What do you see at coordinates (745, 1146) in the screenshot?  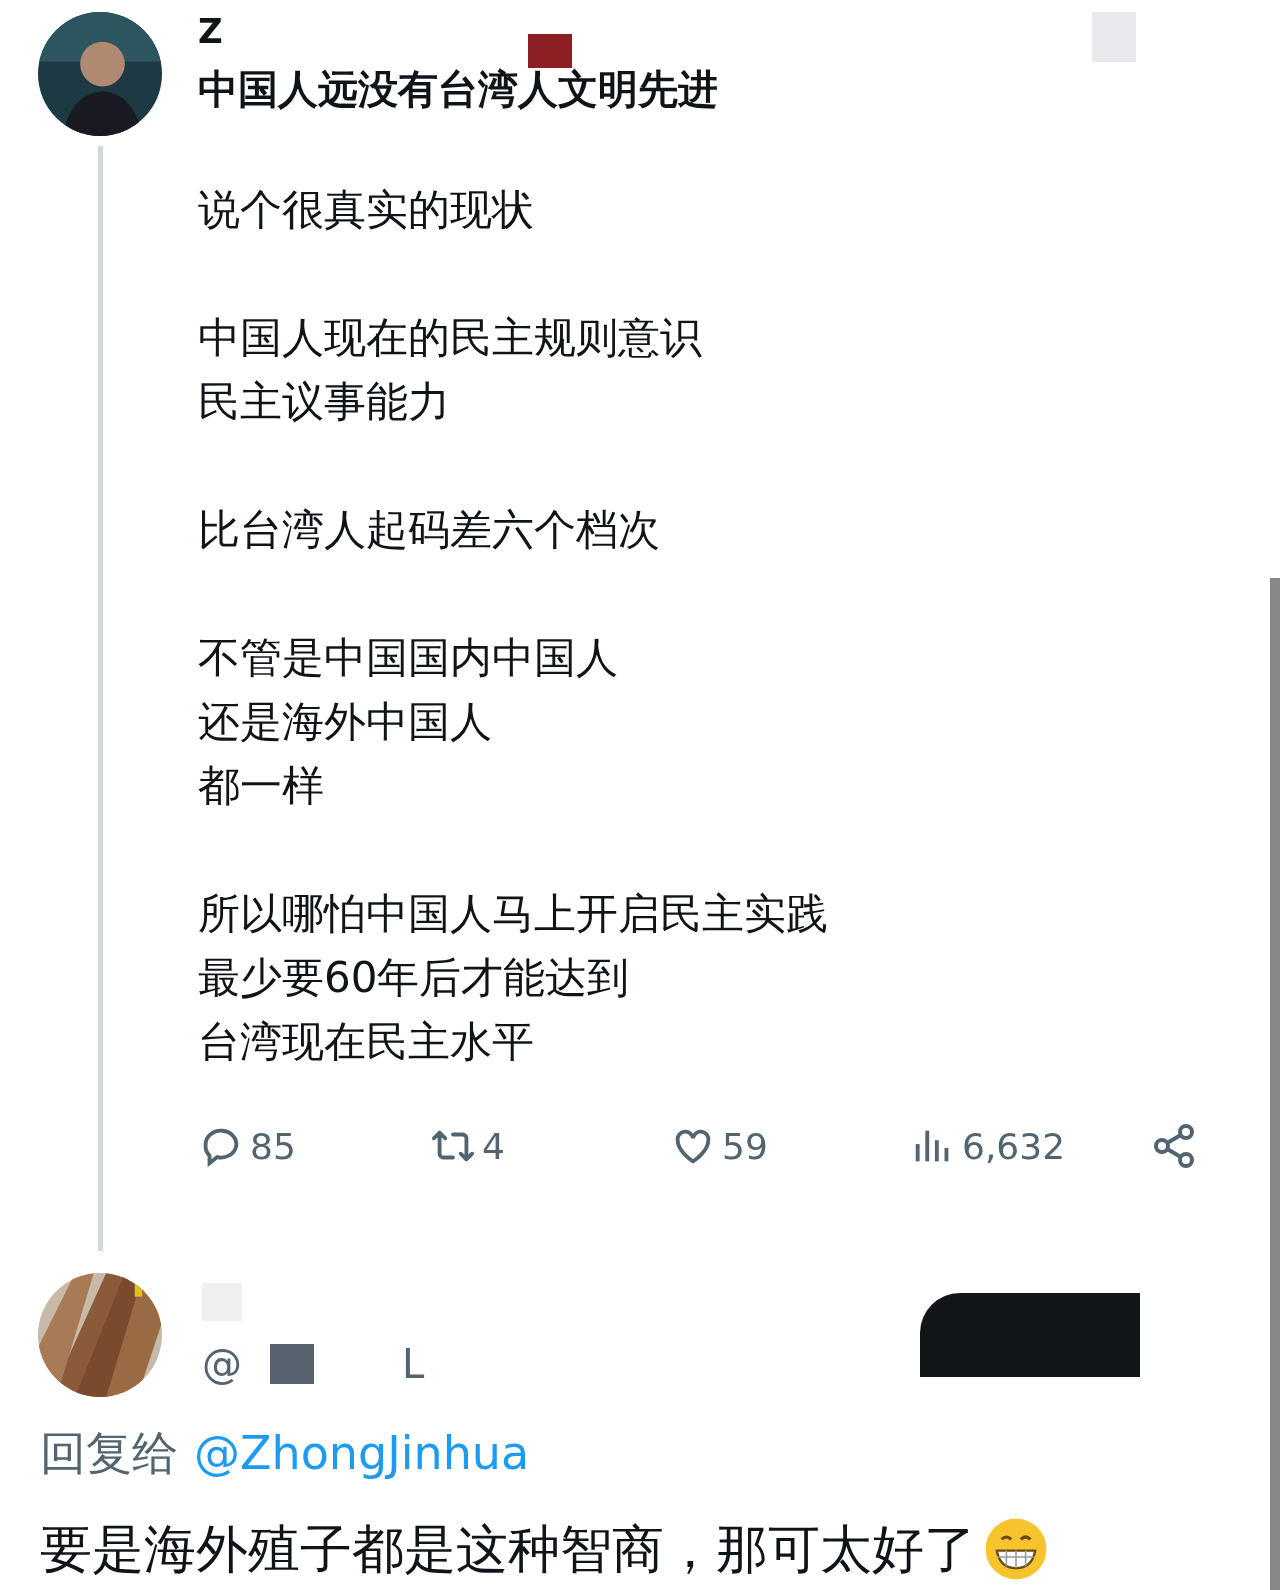 I see `like-count: 59` at bounding box center [745, 1146].